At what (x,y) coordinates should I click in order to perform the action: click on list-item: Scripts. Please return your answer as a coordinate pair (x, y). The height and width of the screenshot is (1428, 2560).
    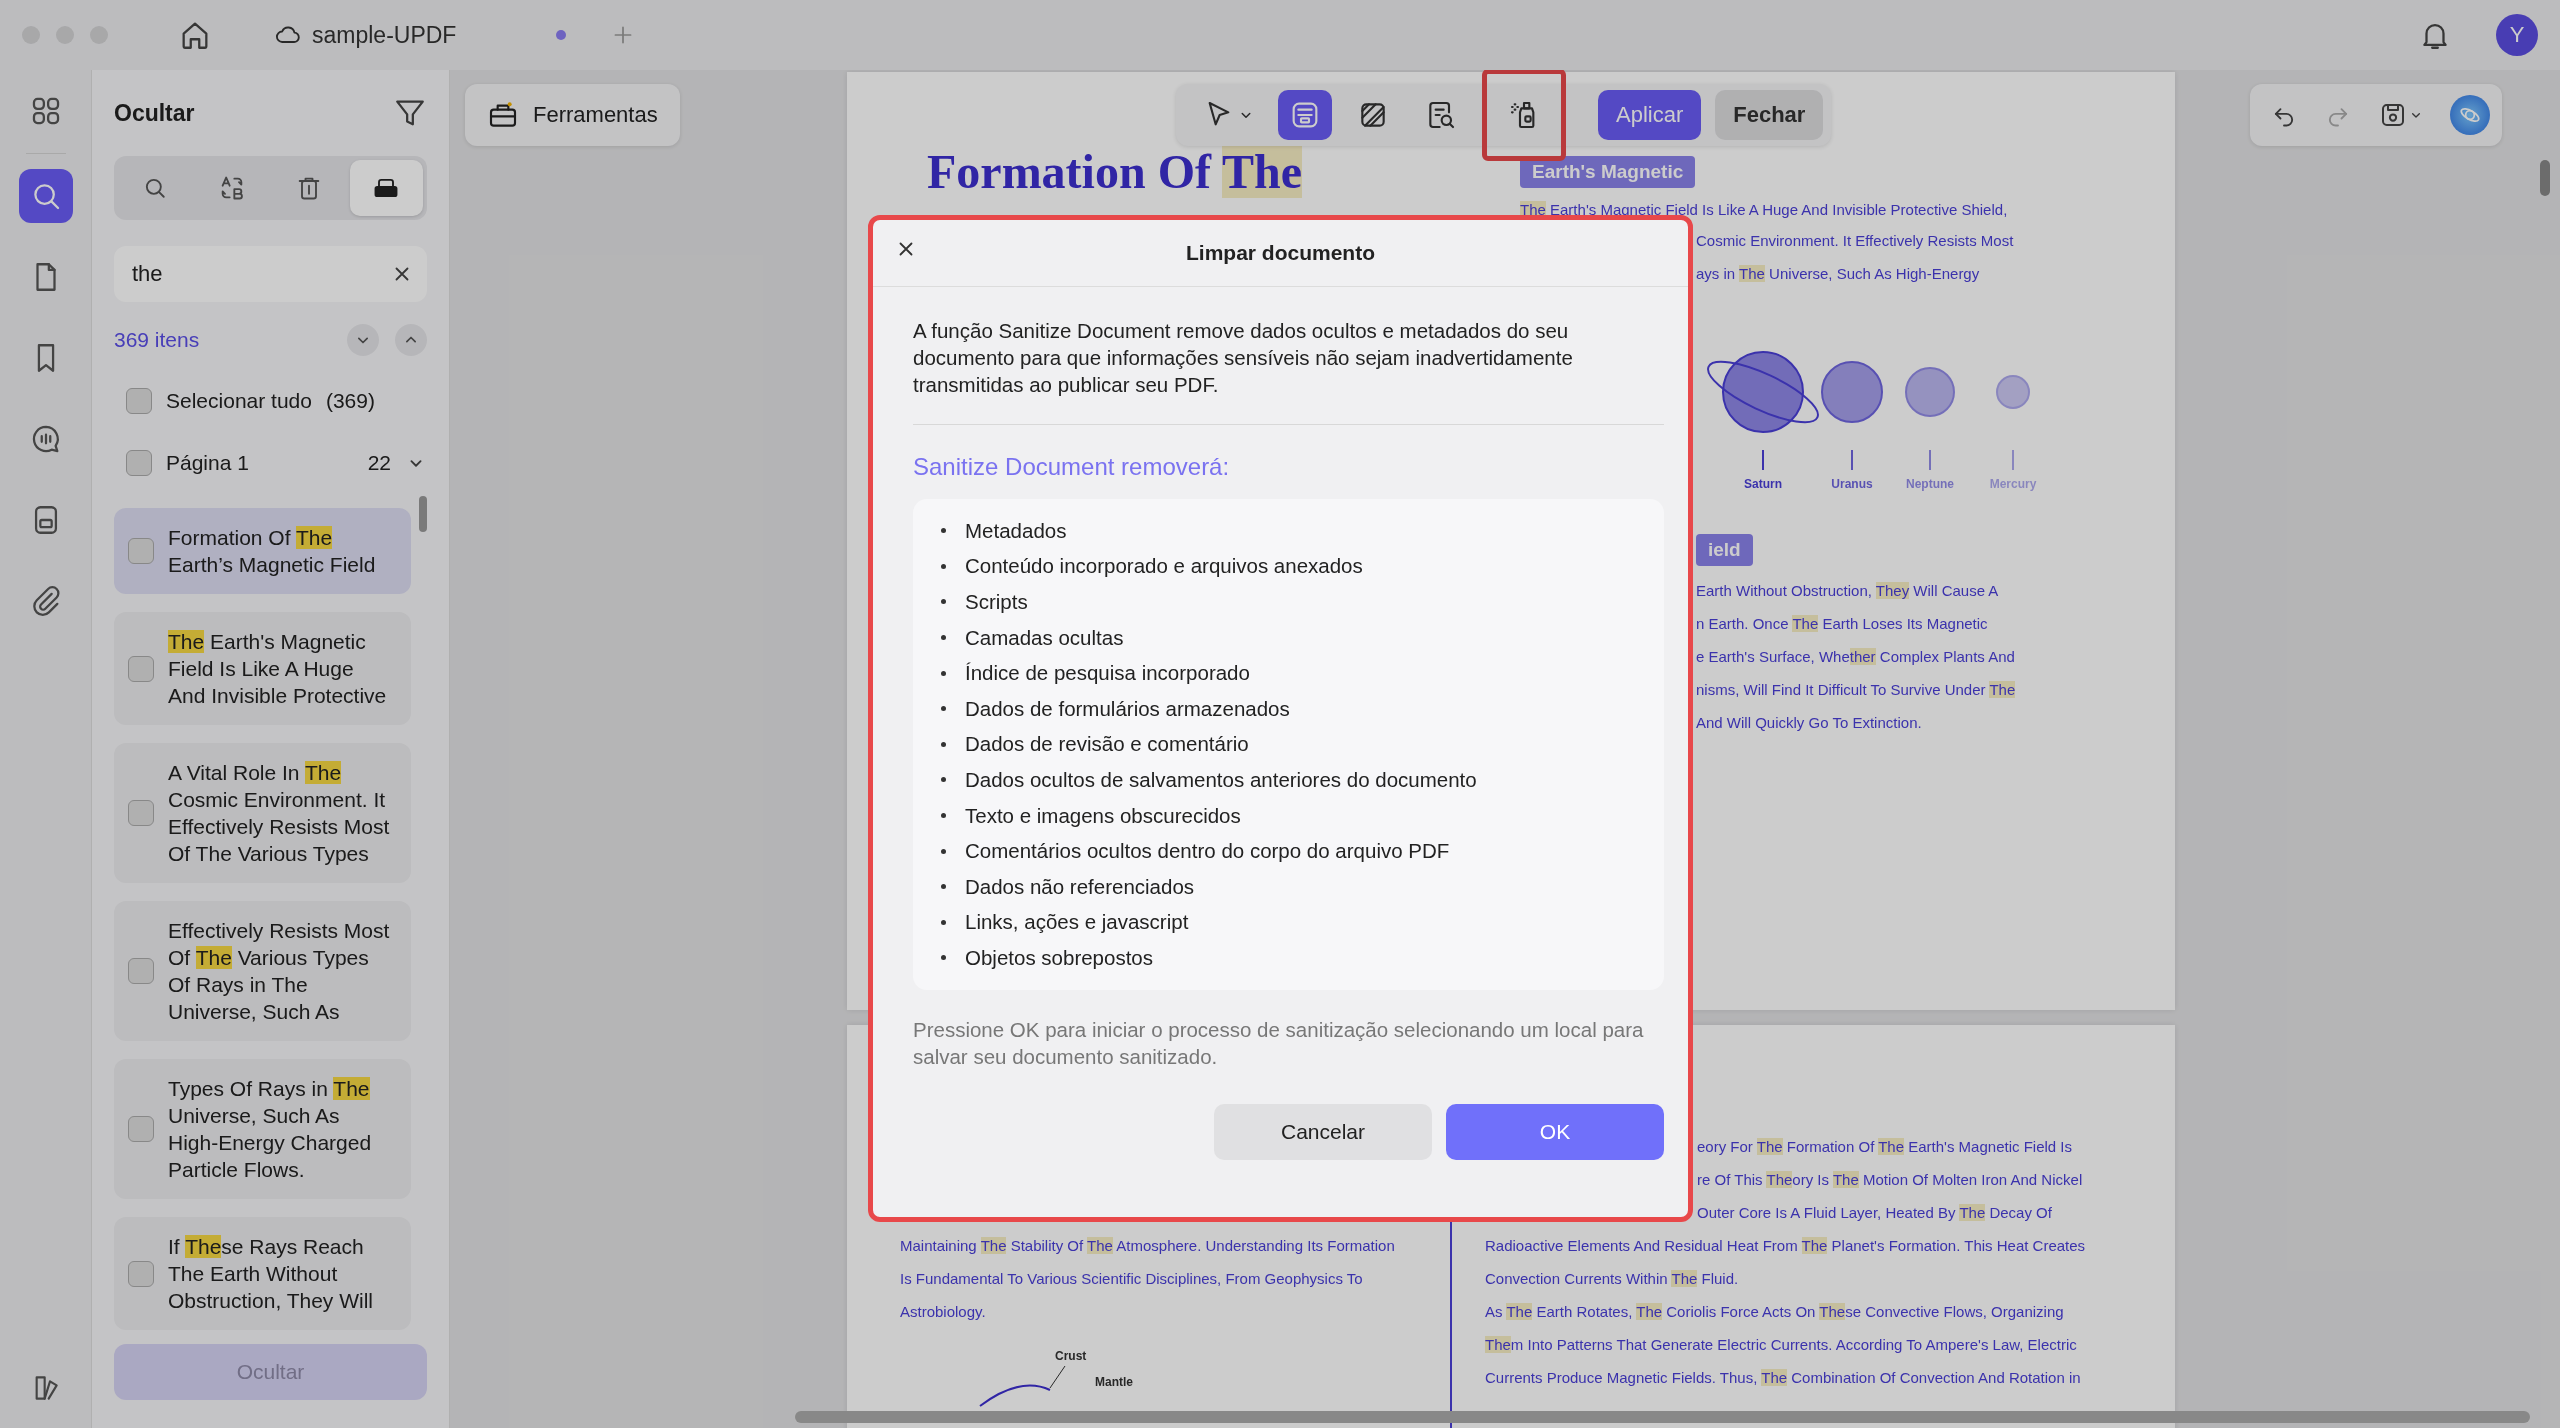
    Looking at the image, I should click on (996, 602).